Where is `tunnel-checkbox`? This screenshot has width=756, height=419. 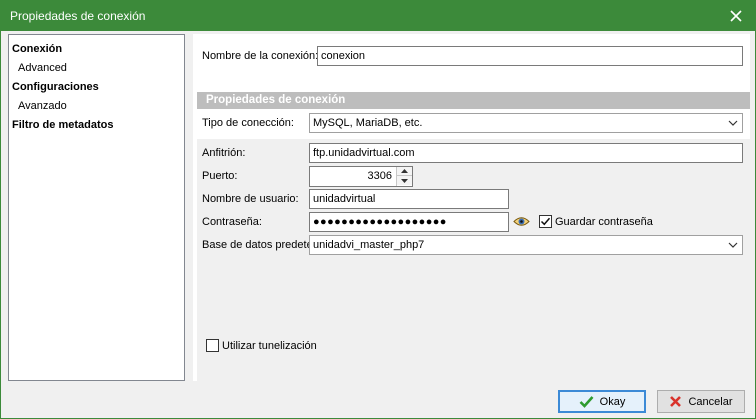
tunnel-checkbox is located at coordinates (212, 345).